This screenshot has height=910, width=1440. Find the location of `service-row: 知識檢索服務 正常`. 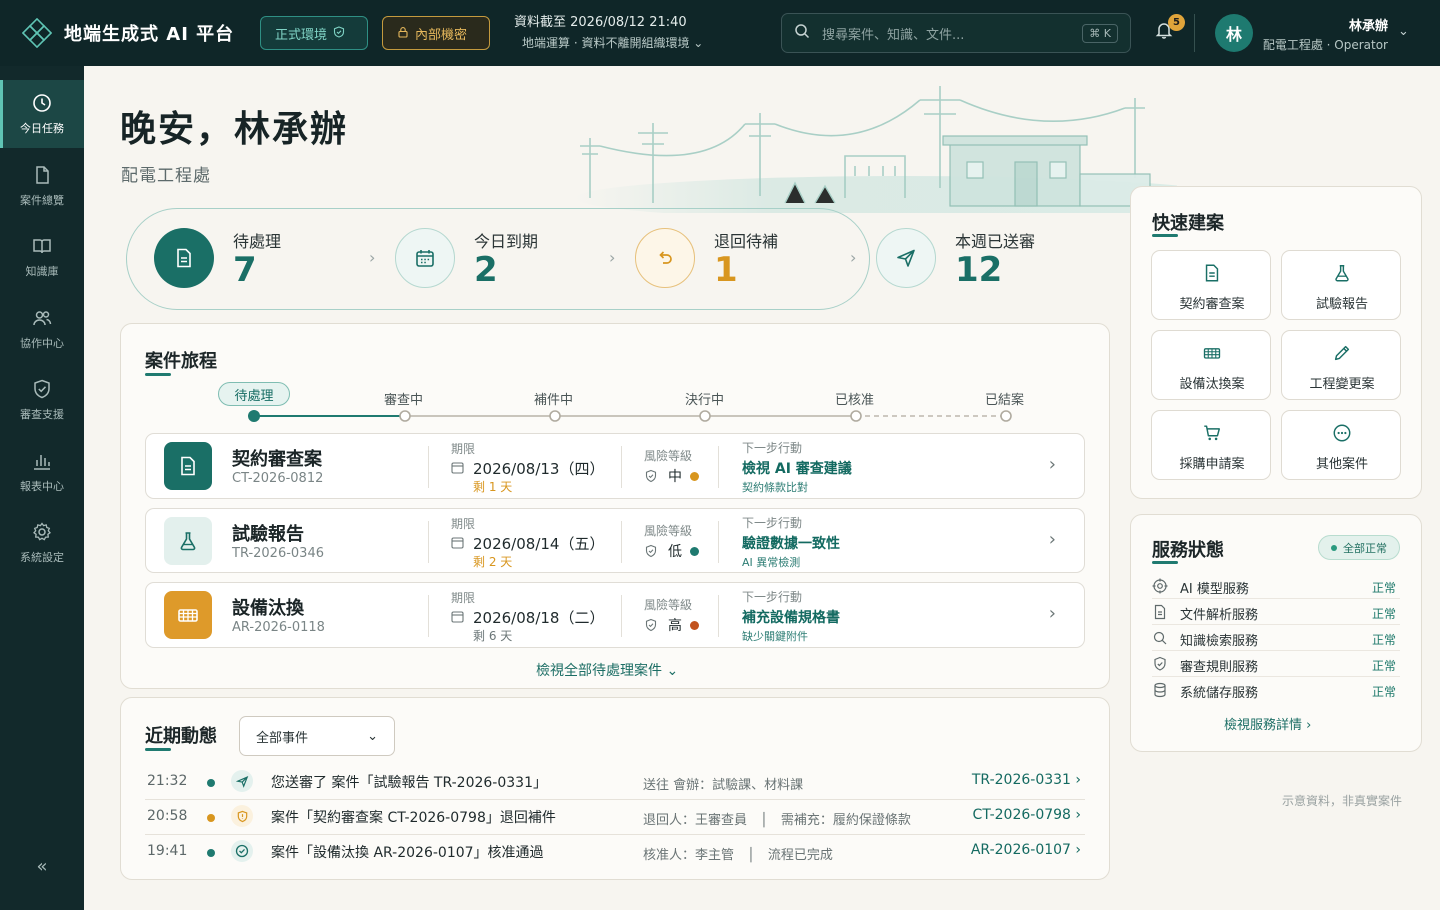

service-row: 知識檢索服務 正常 is located at coordinates (1276, 638).